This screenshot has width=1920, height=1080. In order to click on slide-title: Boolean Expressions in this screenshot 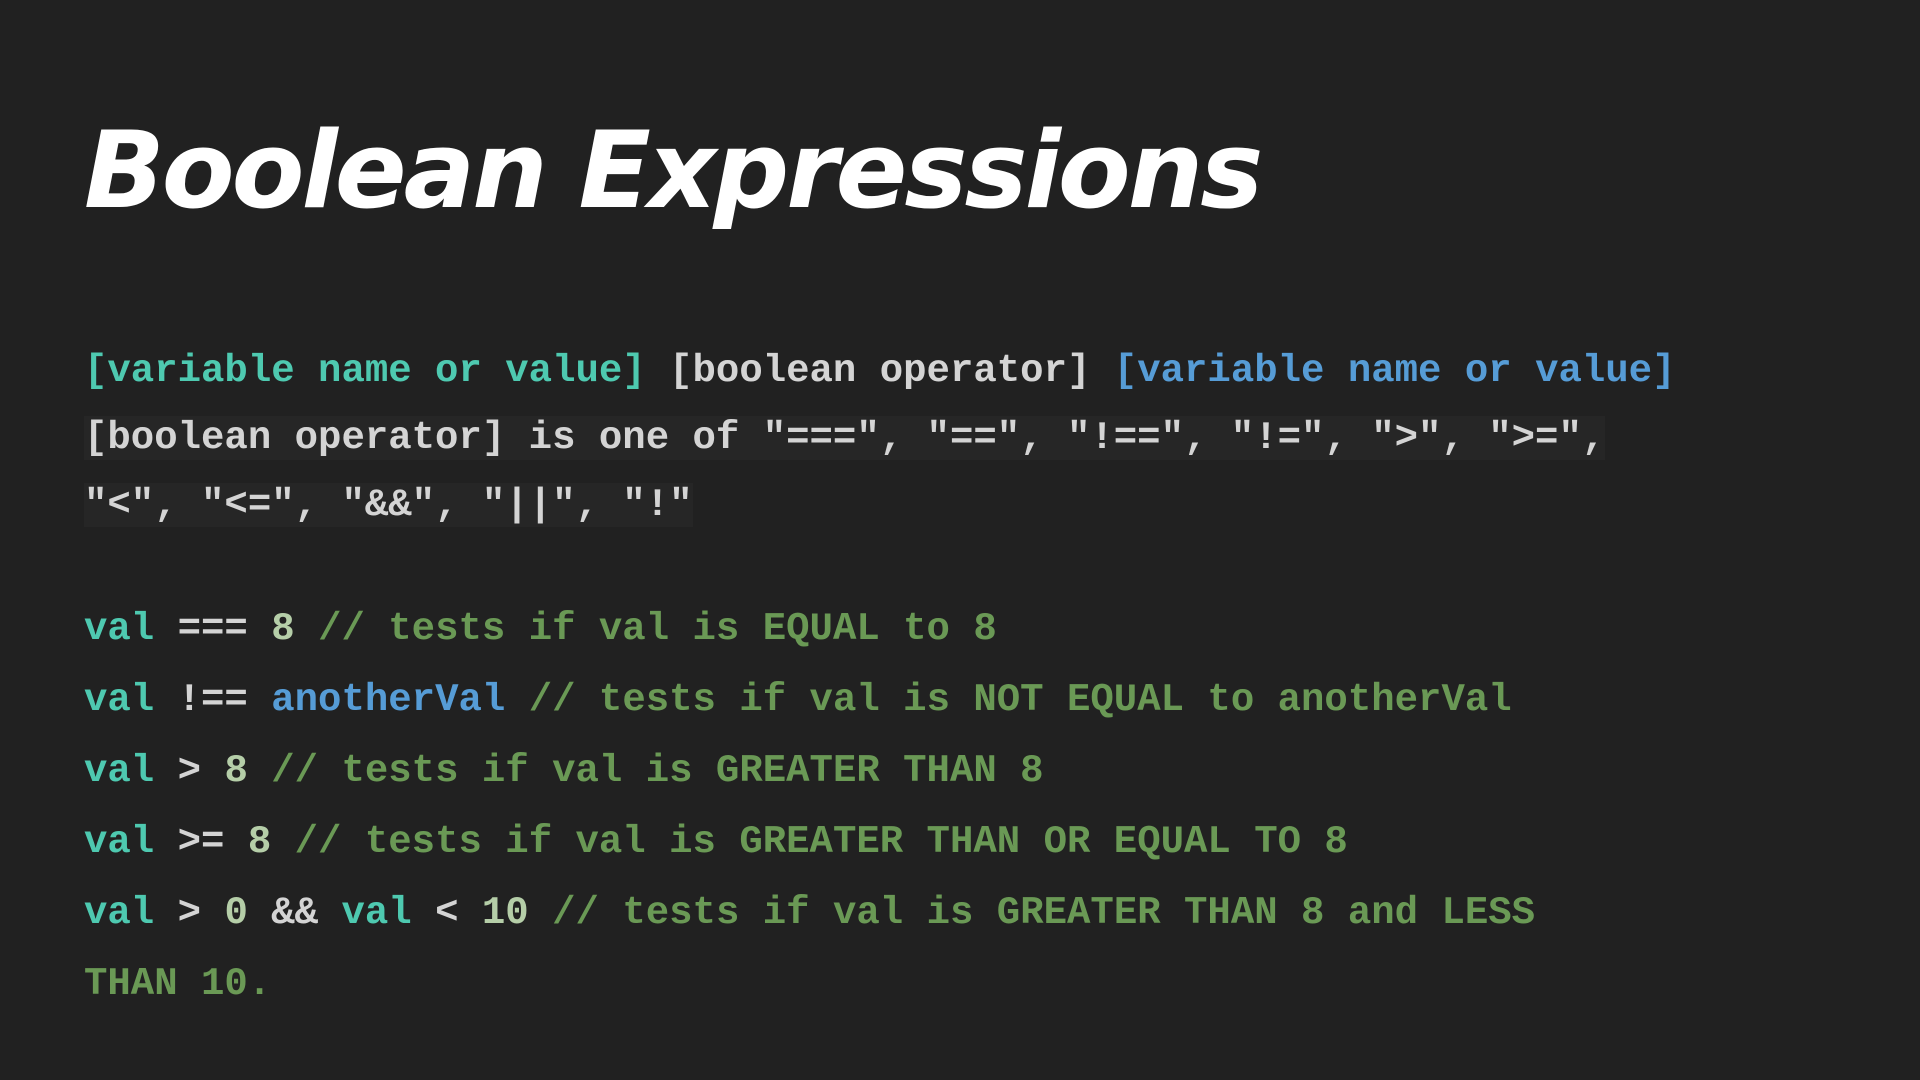, I will do `click(673, 170)`.